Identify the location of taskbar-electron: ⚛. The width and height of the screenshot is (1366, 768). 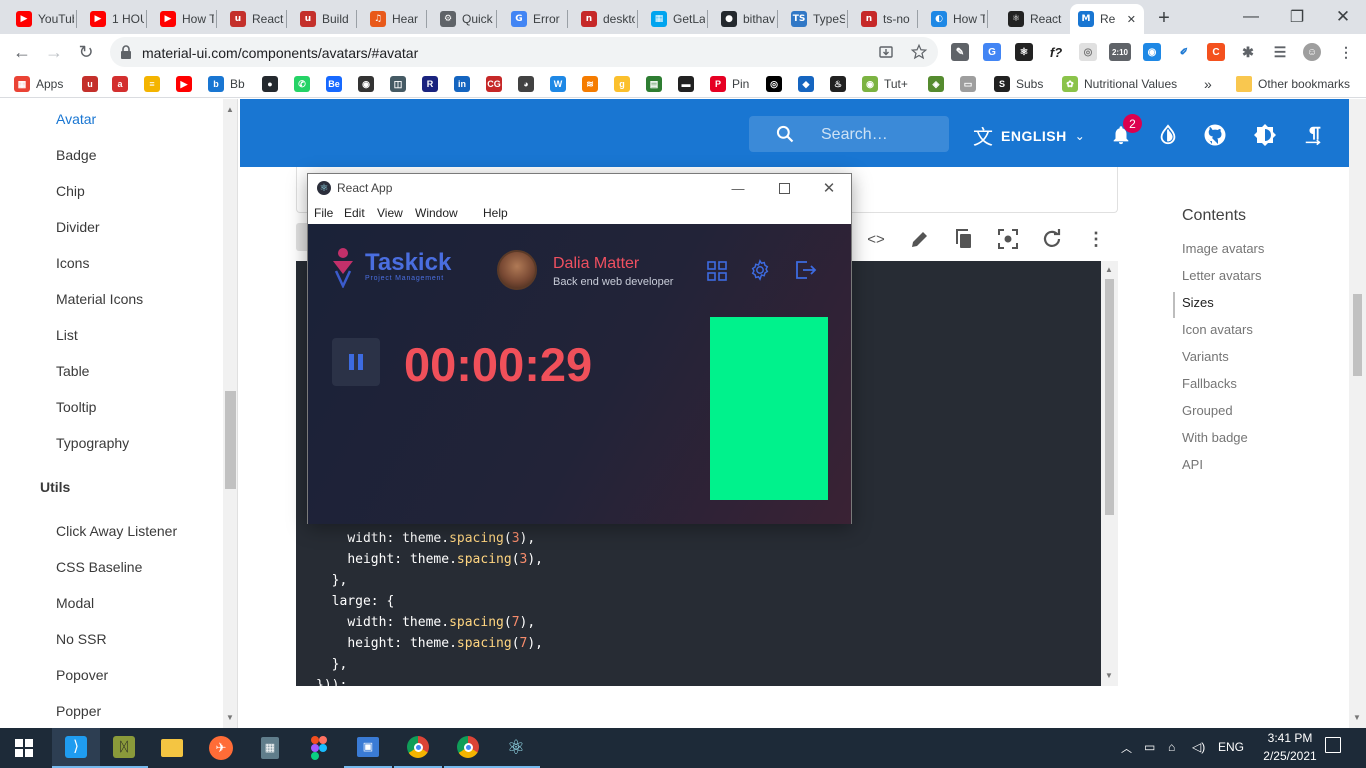
(516, 748).